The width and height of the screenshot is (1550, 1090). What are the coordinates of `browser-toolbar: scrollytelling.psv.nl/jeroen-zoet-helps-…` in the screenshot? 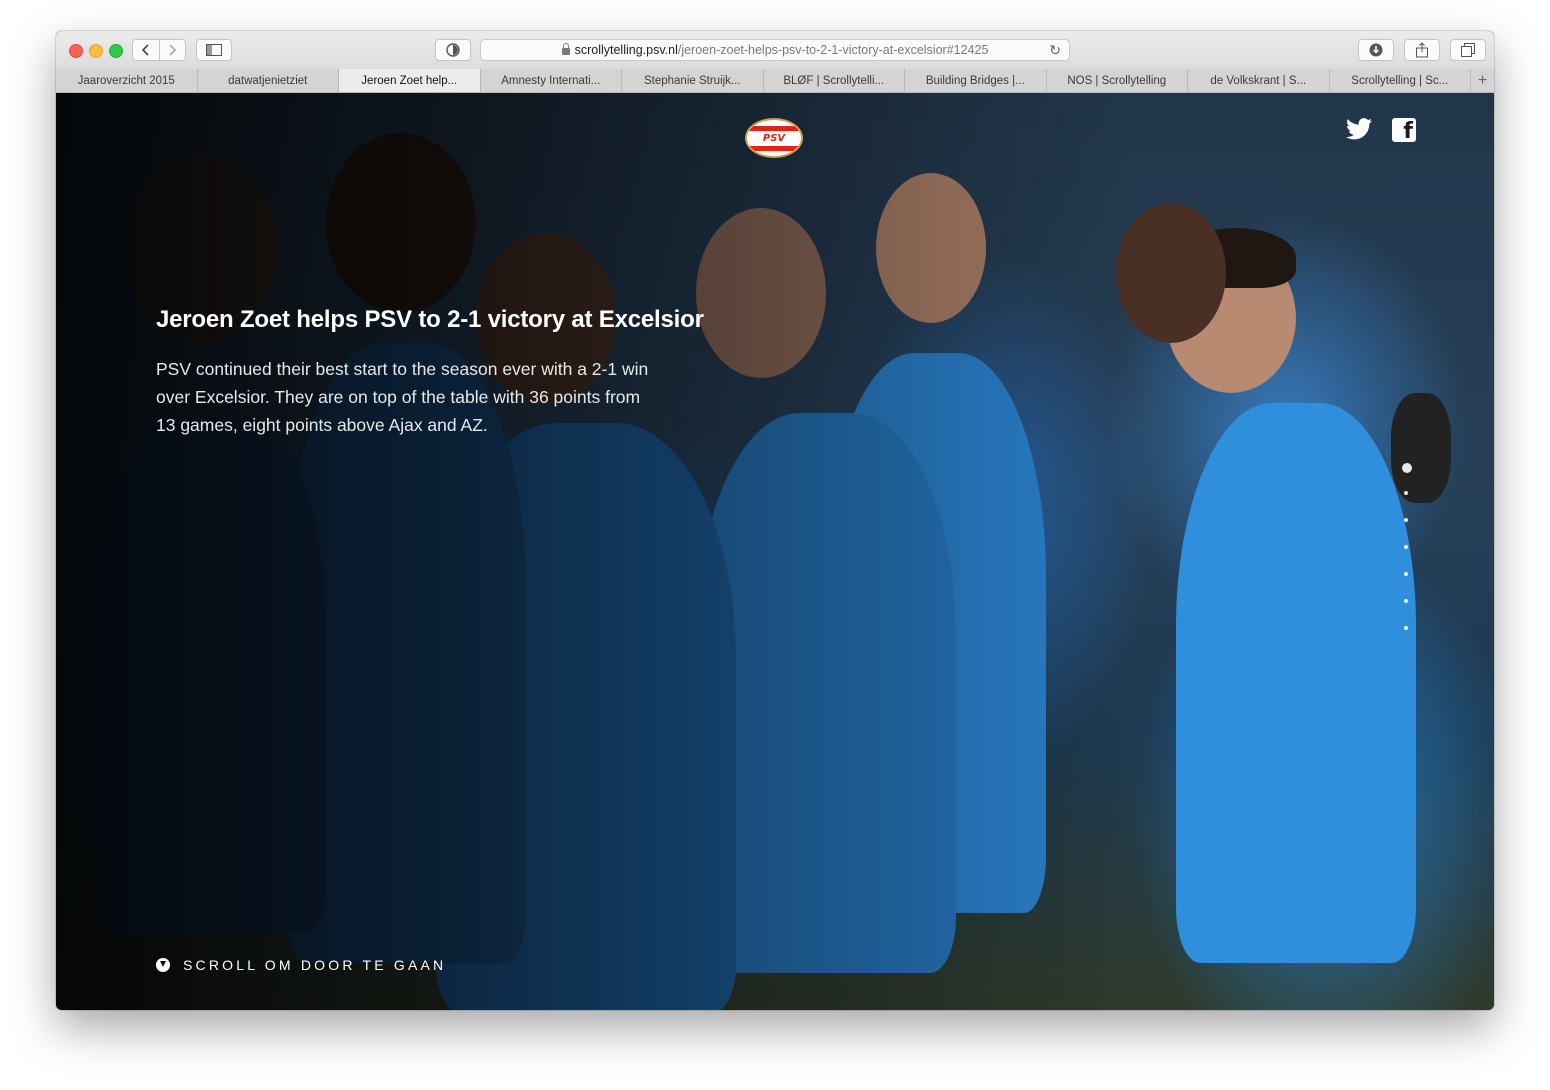 It's located at (775, 50).